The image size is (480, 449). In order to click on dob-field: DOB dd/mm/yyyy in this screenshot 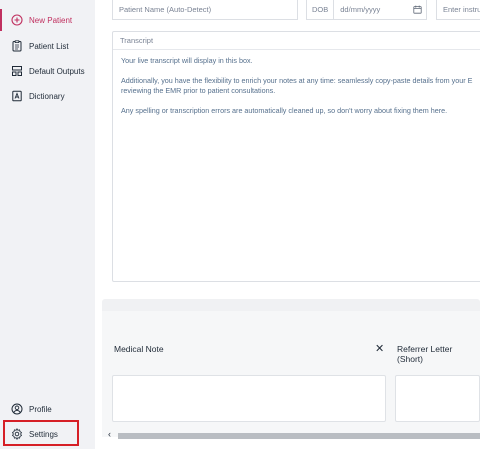, I will do `click(366, 10)`.